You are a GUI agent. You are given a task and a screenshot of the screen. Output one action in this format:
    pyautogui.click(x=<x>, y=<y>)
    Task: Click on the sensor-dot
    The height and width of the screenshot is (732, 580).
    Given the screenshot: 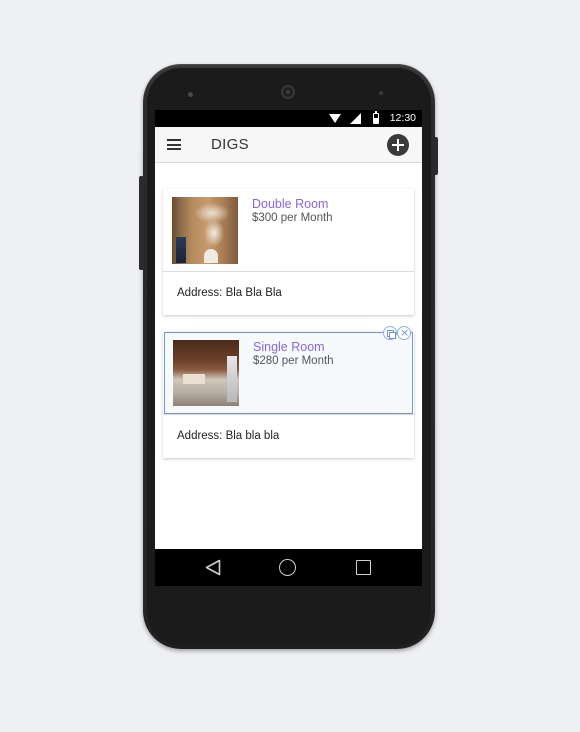 What is the action you would take?
    pyautogui.click(x=381, y=93)
    